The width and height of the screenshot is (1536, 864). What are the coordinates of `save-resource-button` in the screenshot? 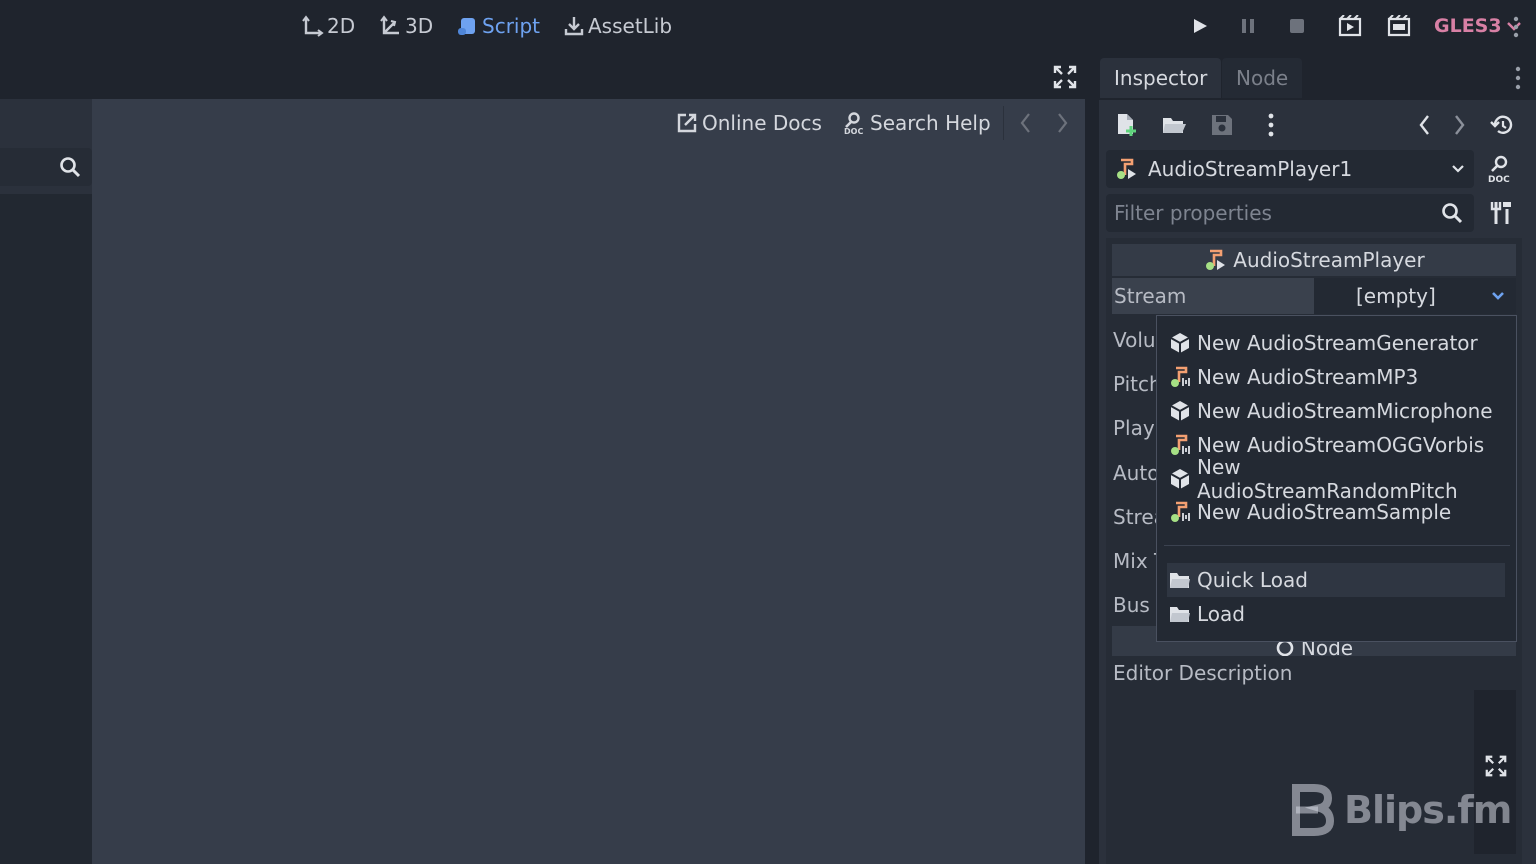 It's located at (1222, 125).